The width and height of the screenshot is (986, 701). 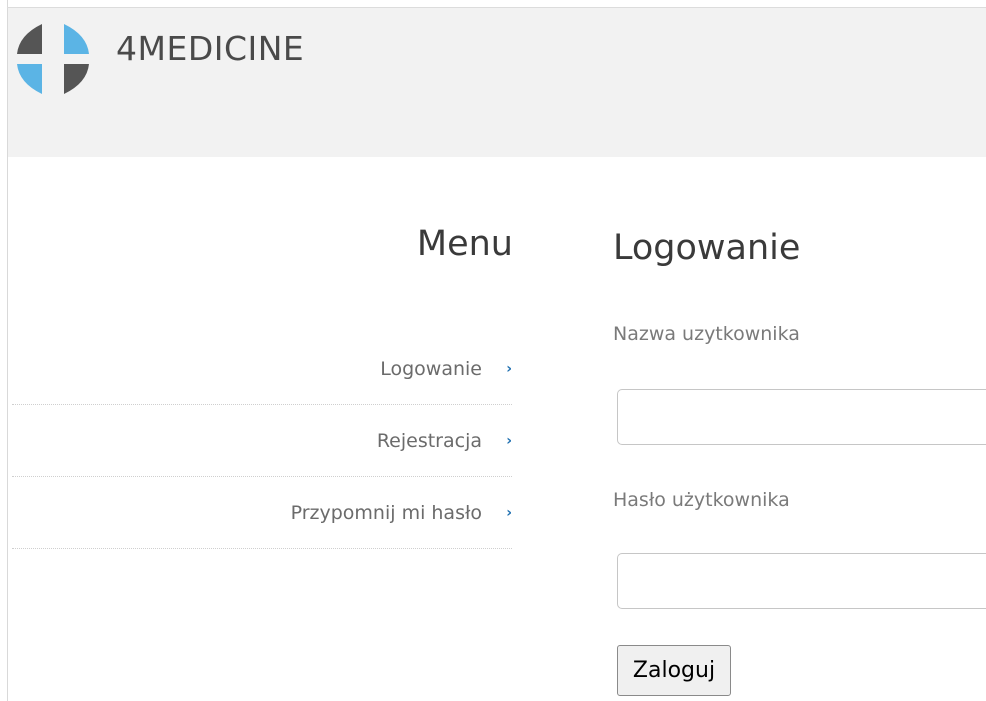 I want to click on menu-link-rejestracja: Rejestracja ›, so click(x=444, y=441).